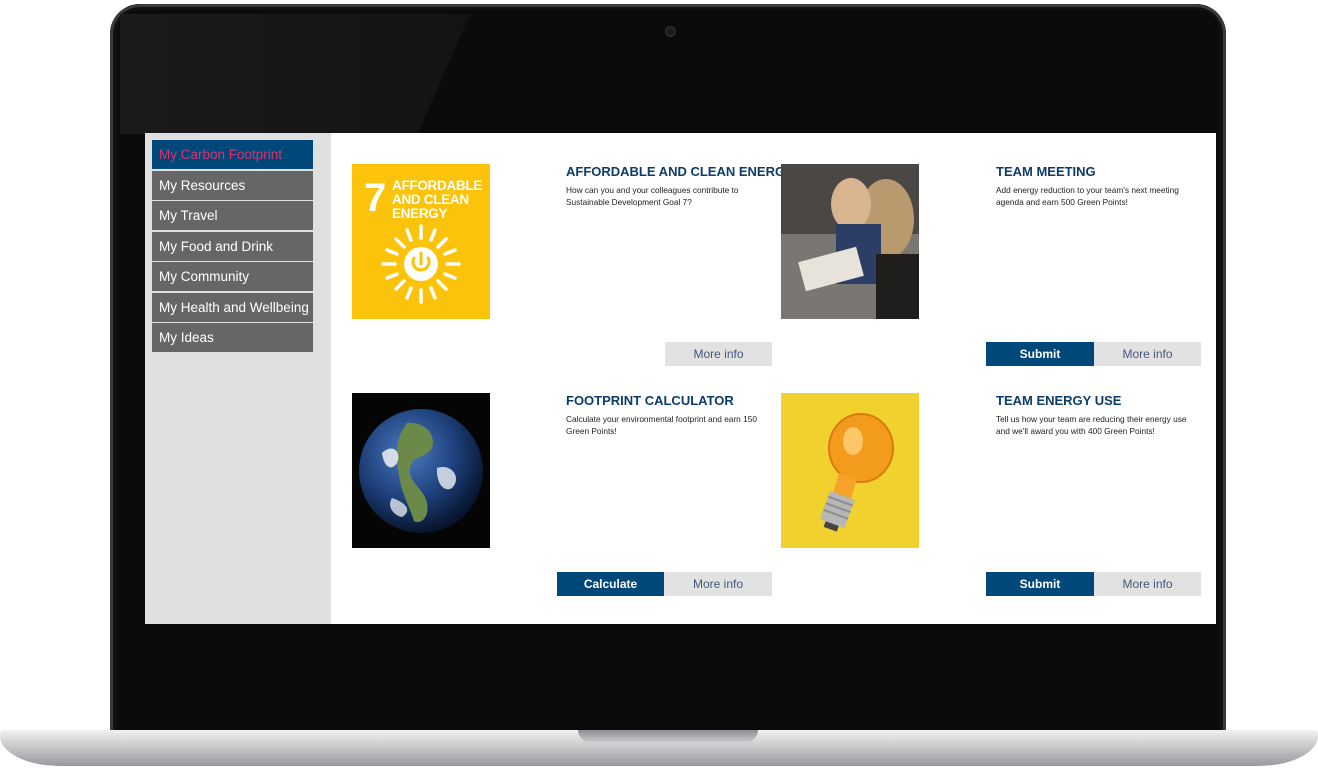 Image resolution: width=1318 pixels, height=769 pixels. Describe the element at coordinates (1046, 171) in the screenshot. I see `card-title-team-meeting: TEAM MEETING` at that location.